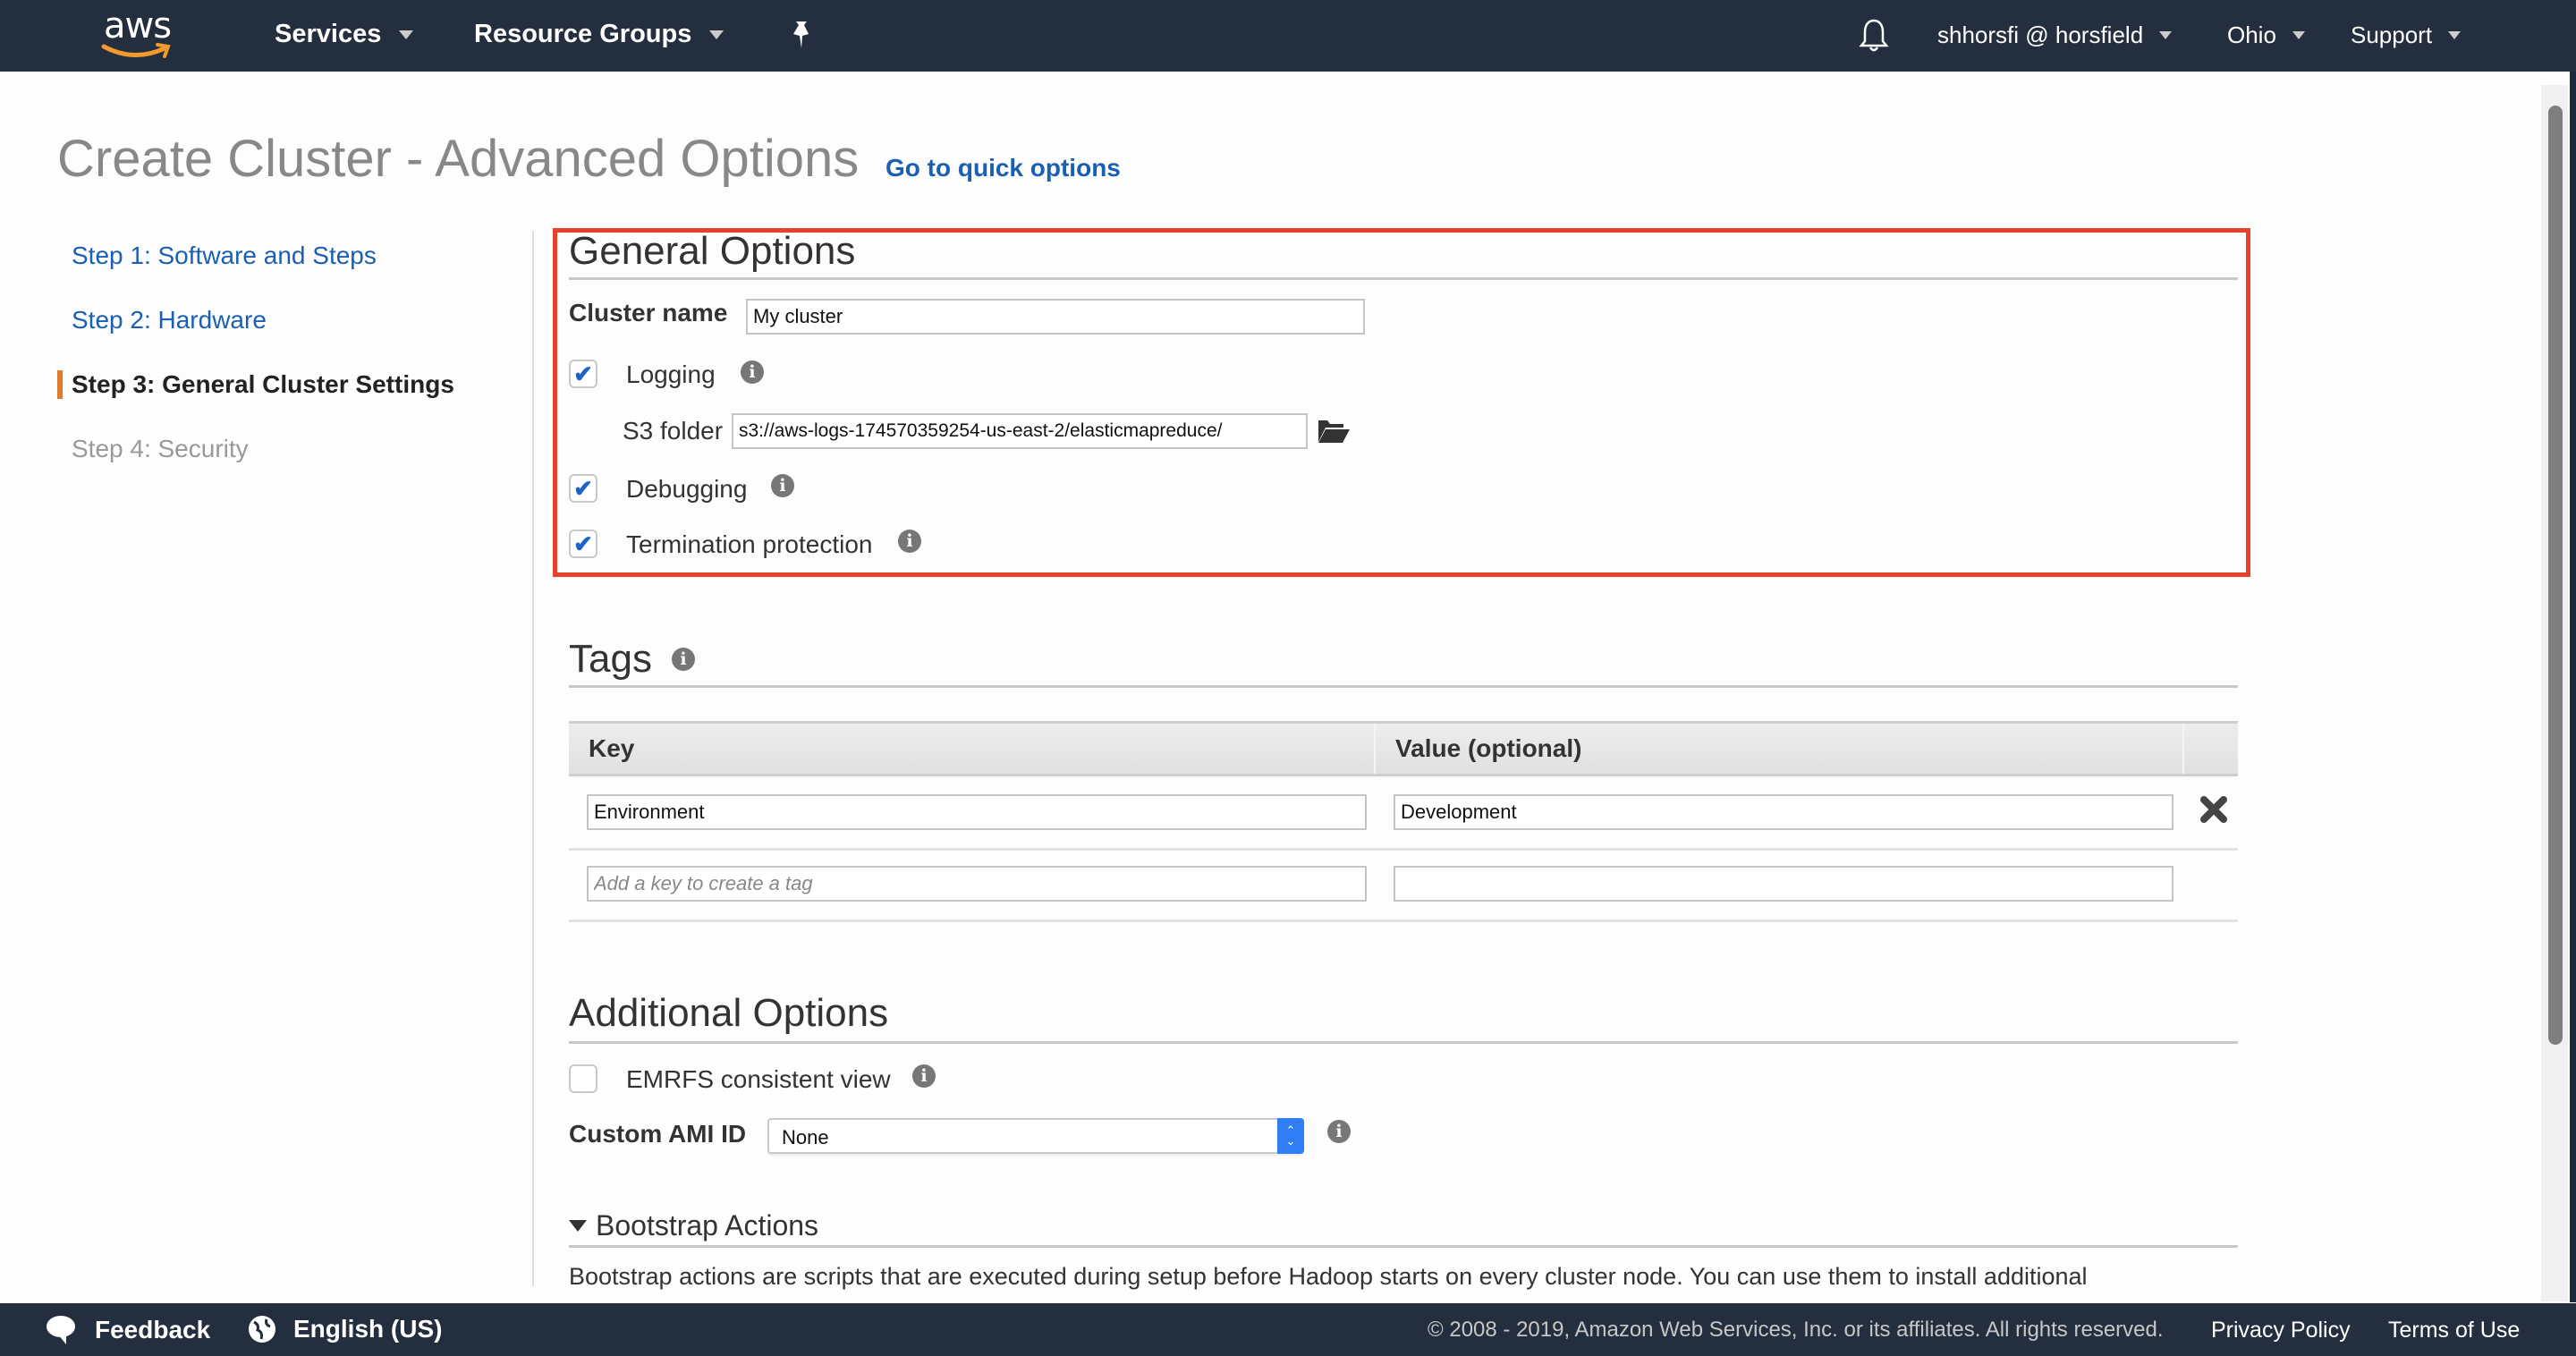 The image size is (2576, 1356). I want to click on step-4-disabled: Step 4: Security, so click(160, 448).